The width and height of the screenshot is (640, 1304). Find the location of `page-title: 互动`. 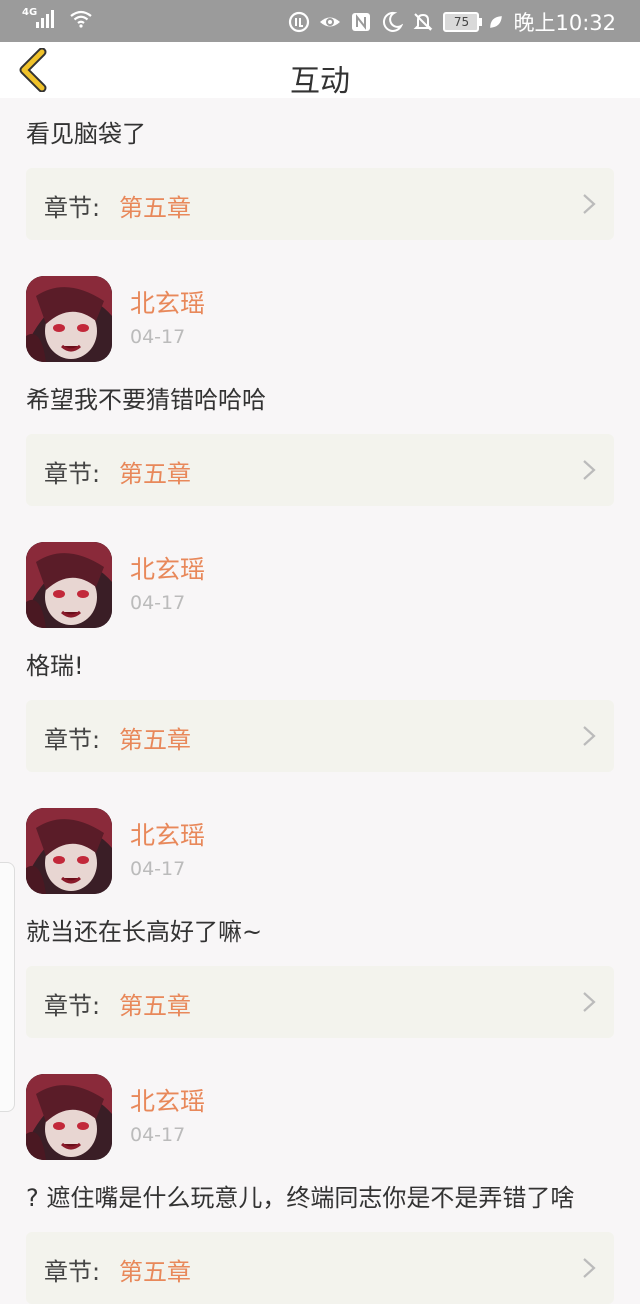

page-title: 互动 is located at coordinates (320, 81).